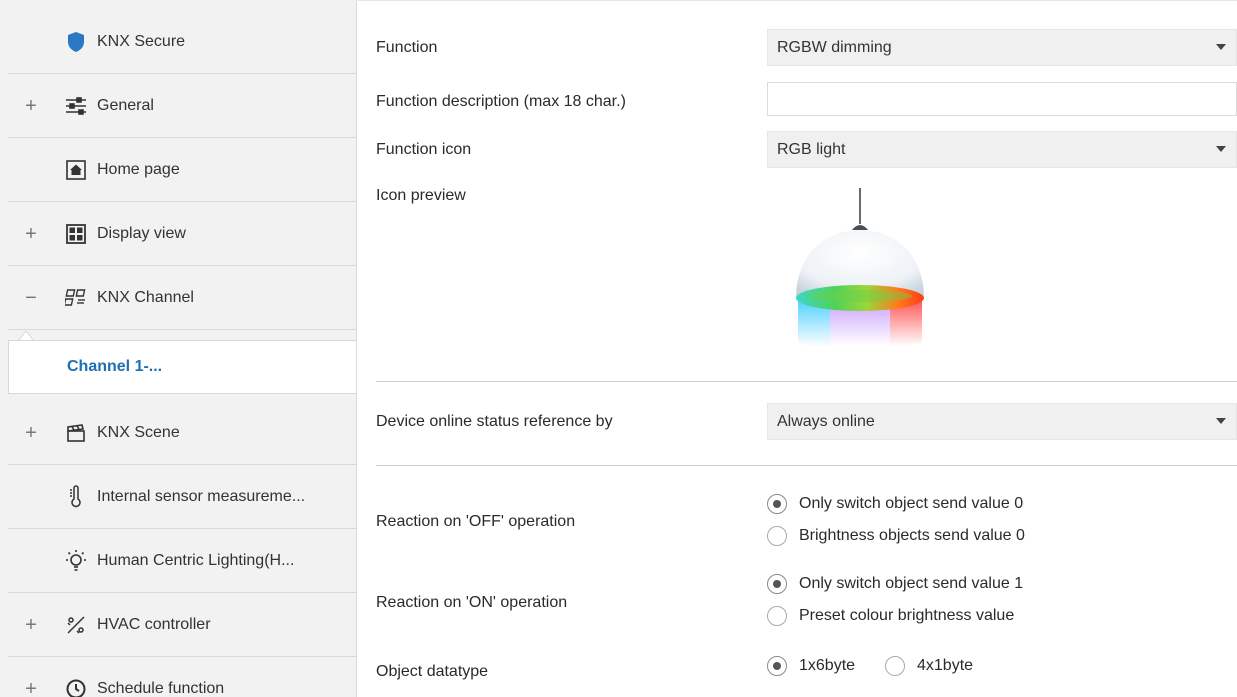 The image size is (1237, 697). What do you see at coordinates (945, 665) in the screenshot?
I see `option-label: 4x1byte` at bounding box center [945, 665].